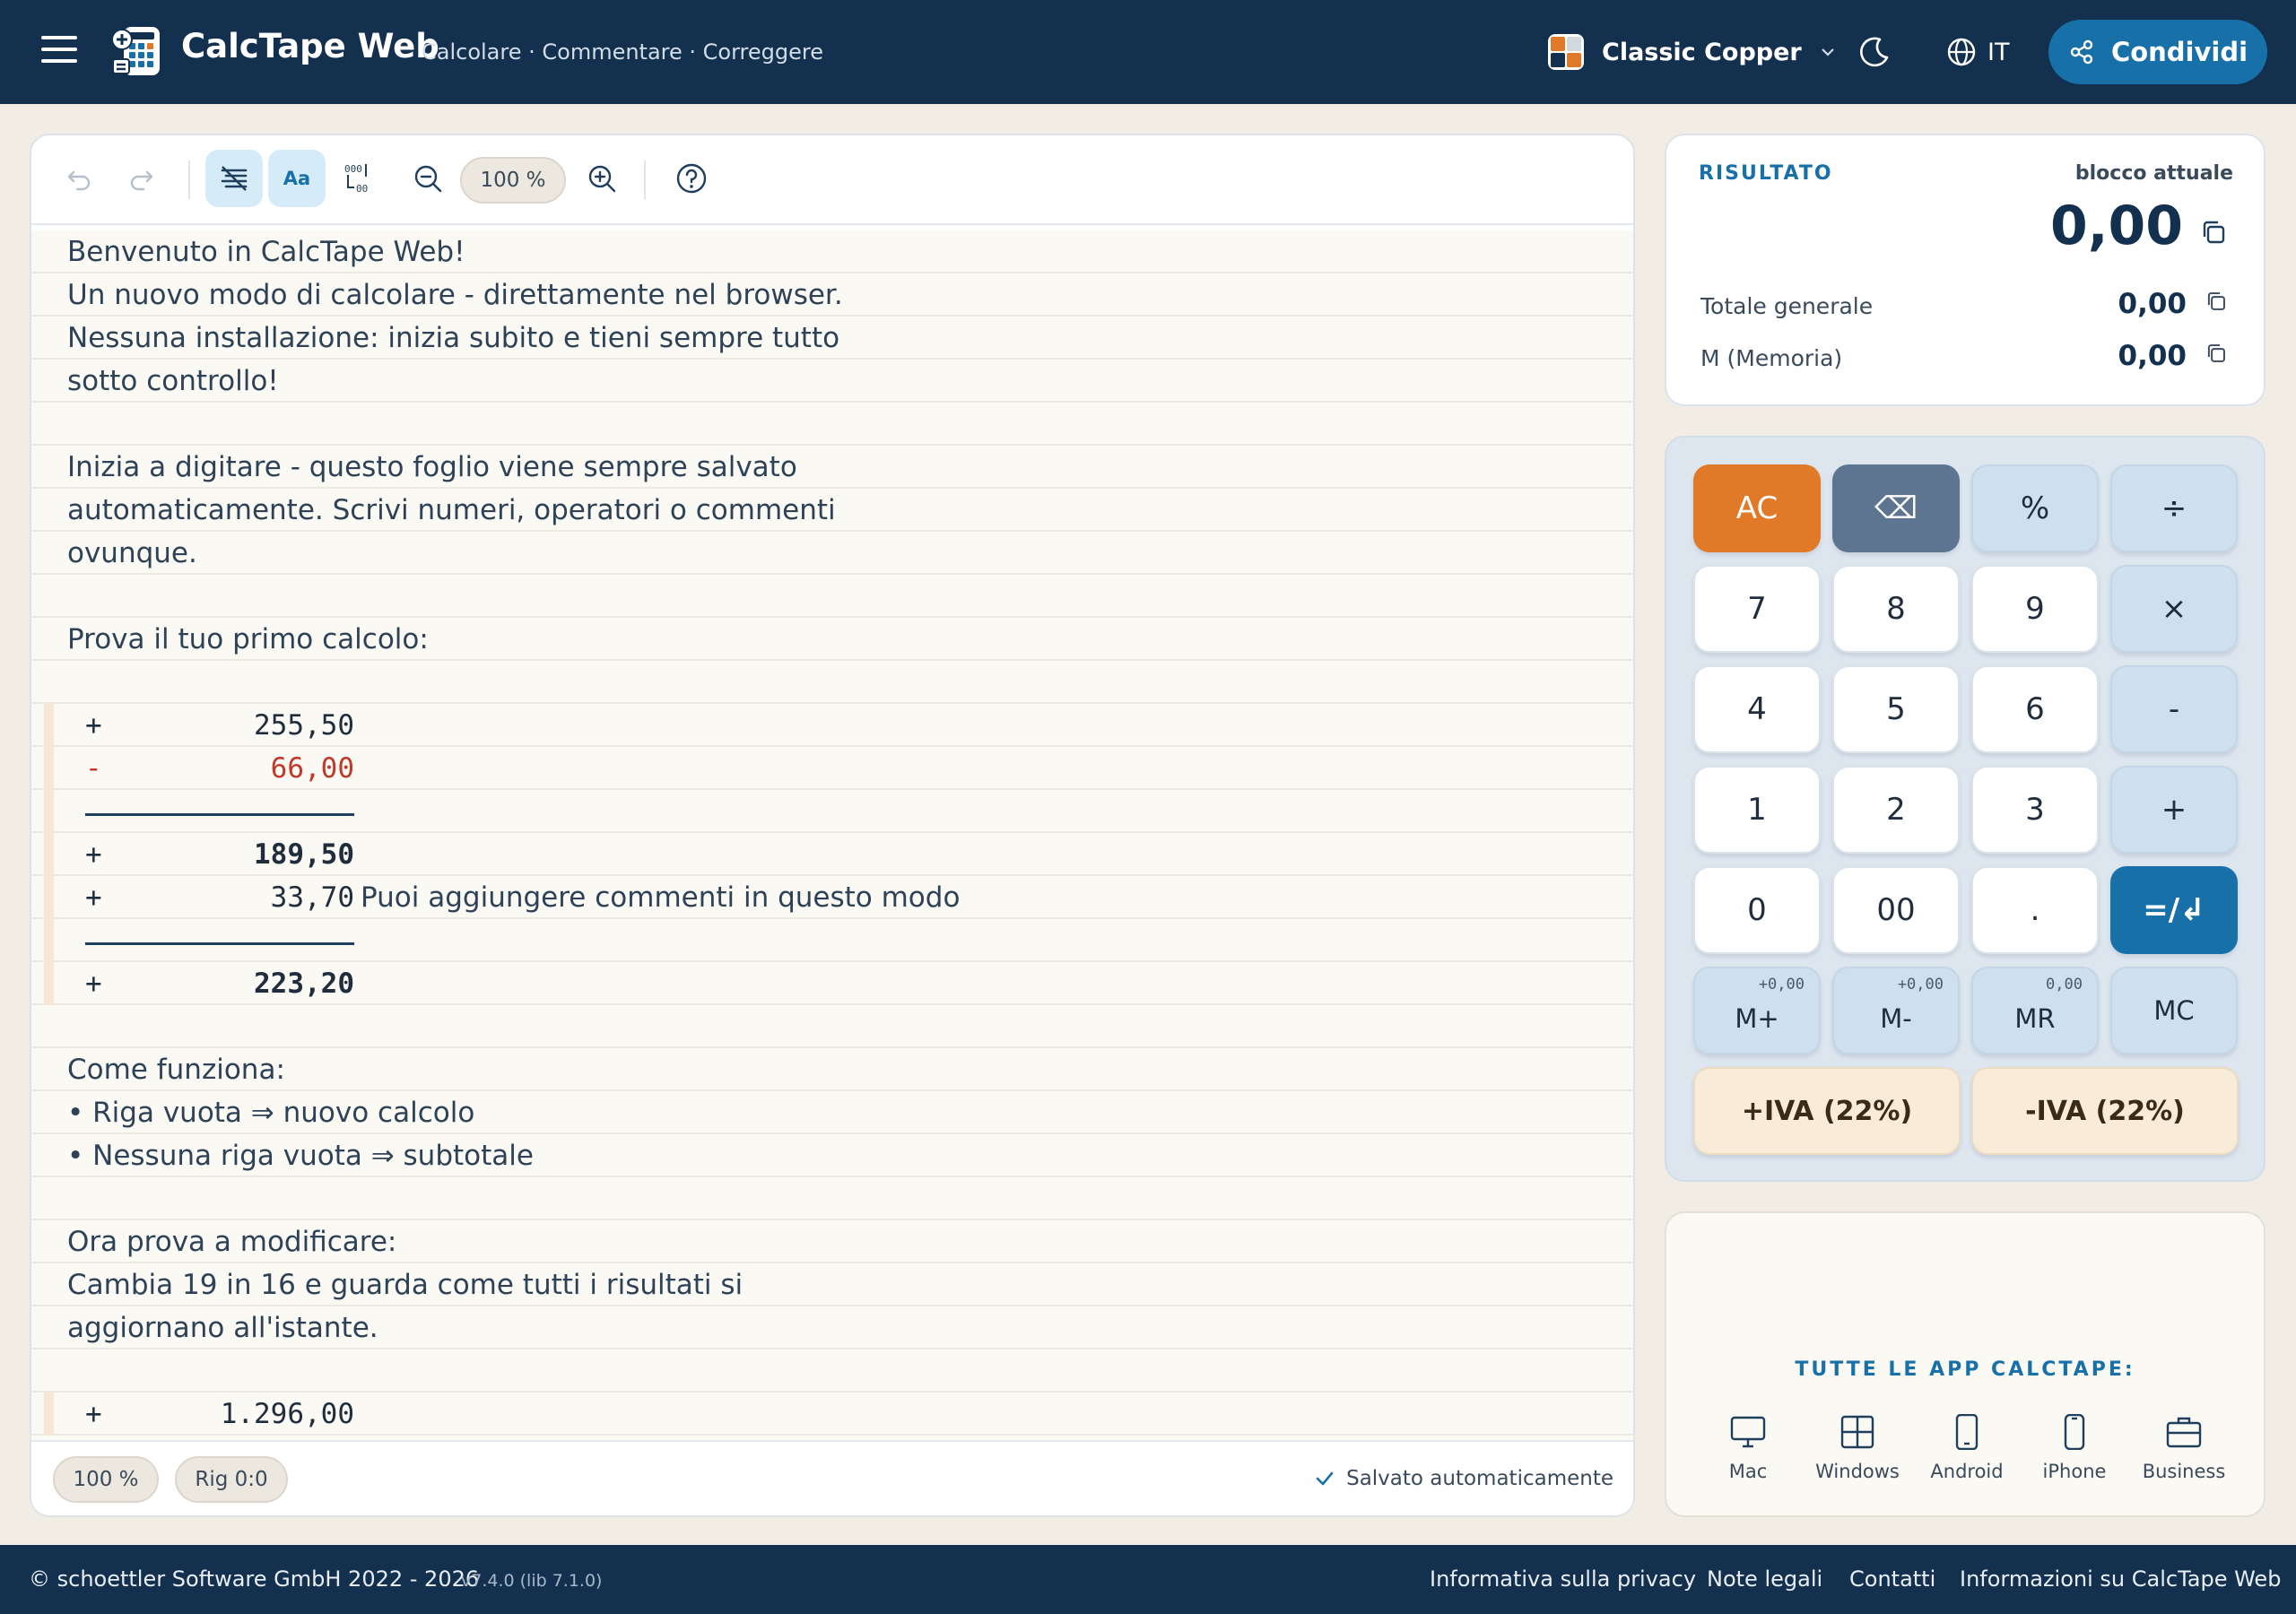  What do you see at coordinates (2174, 508) in the screenshot?
I see `key-divide: ÷` at bounding box center [2174, 508].